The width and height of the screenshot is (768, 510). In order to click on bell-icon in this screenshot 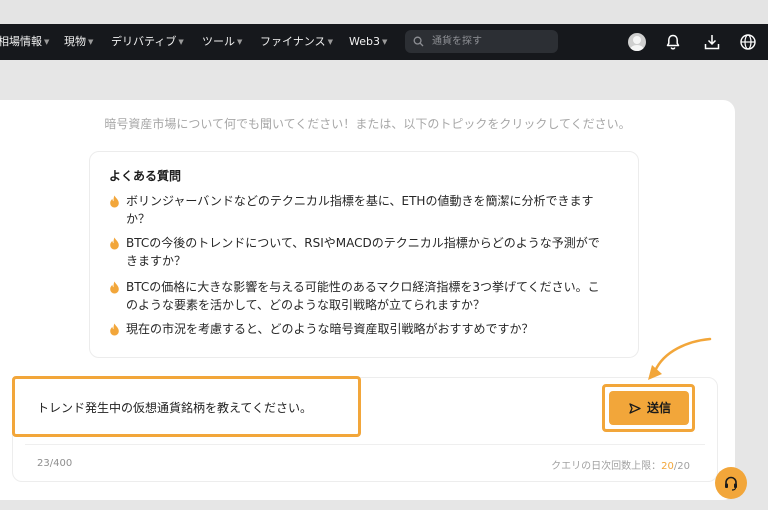, I will do `click(673, 42)`.